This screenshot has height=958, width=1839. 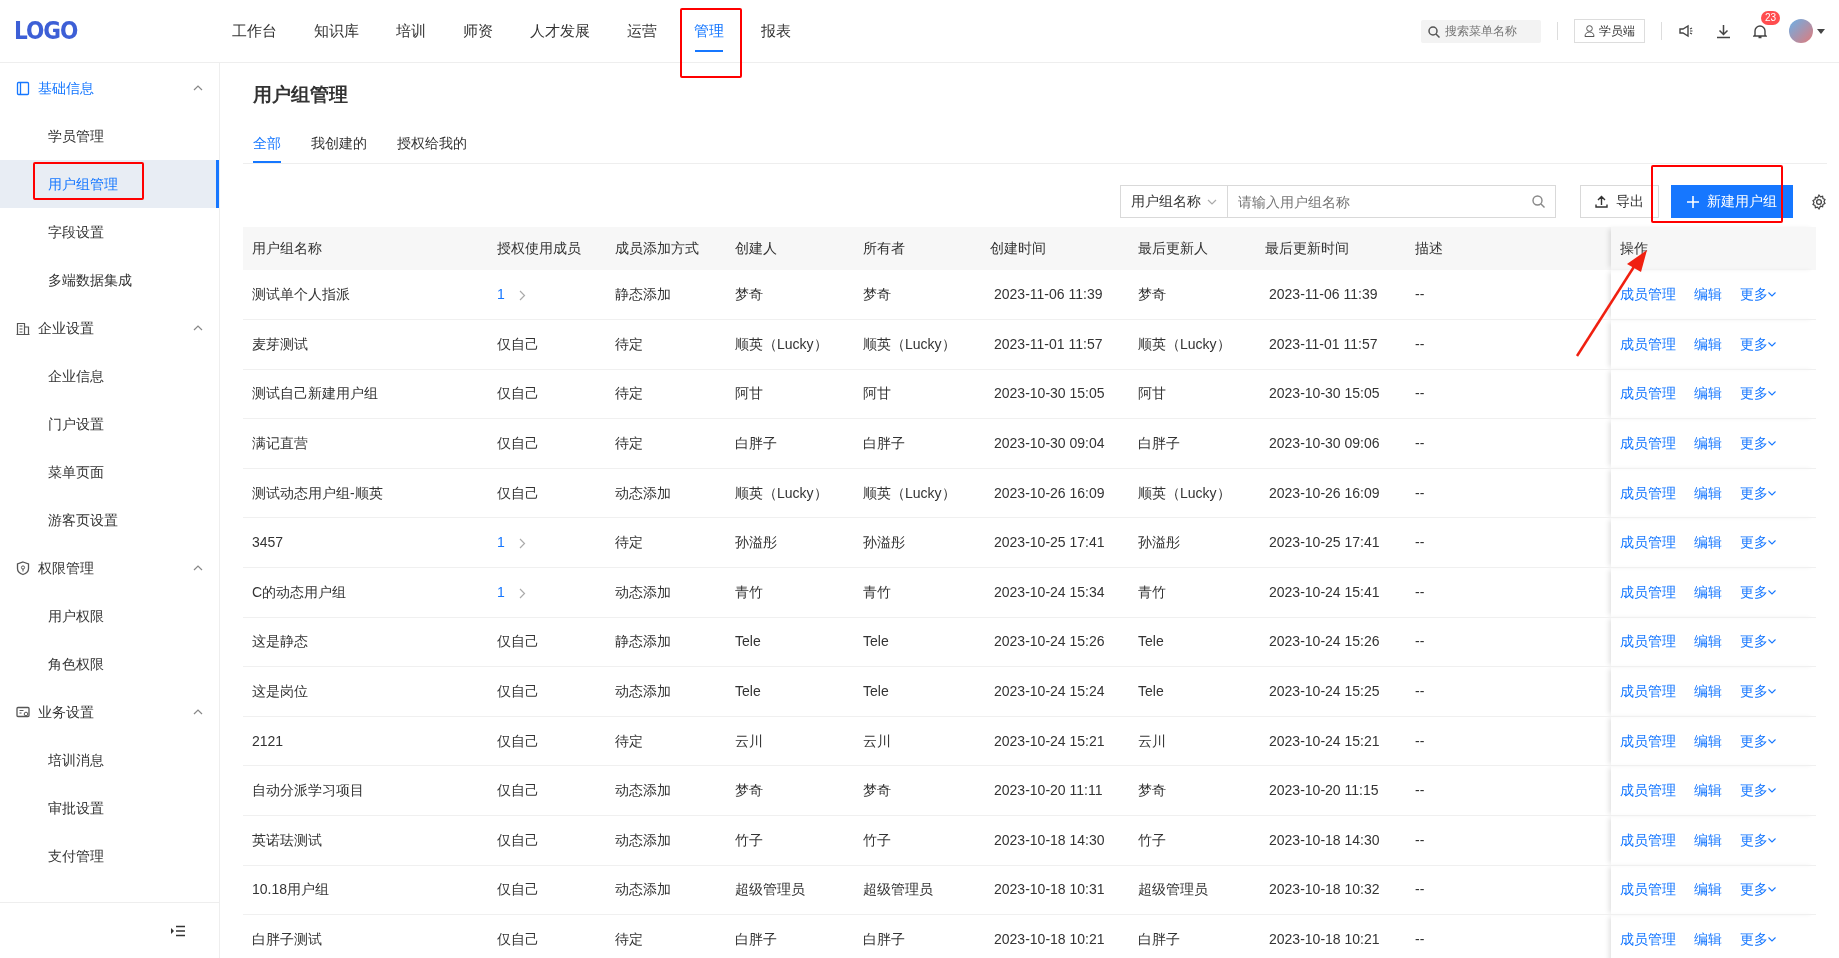 I want to click on filter-select: 用户组名称, so click(x=1174, y=201).